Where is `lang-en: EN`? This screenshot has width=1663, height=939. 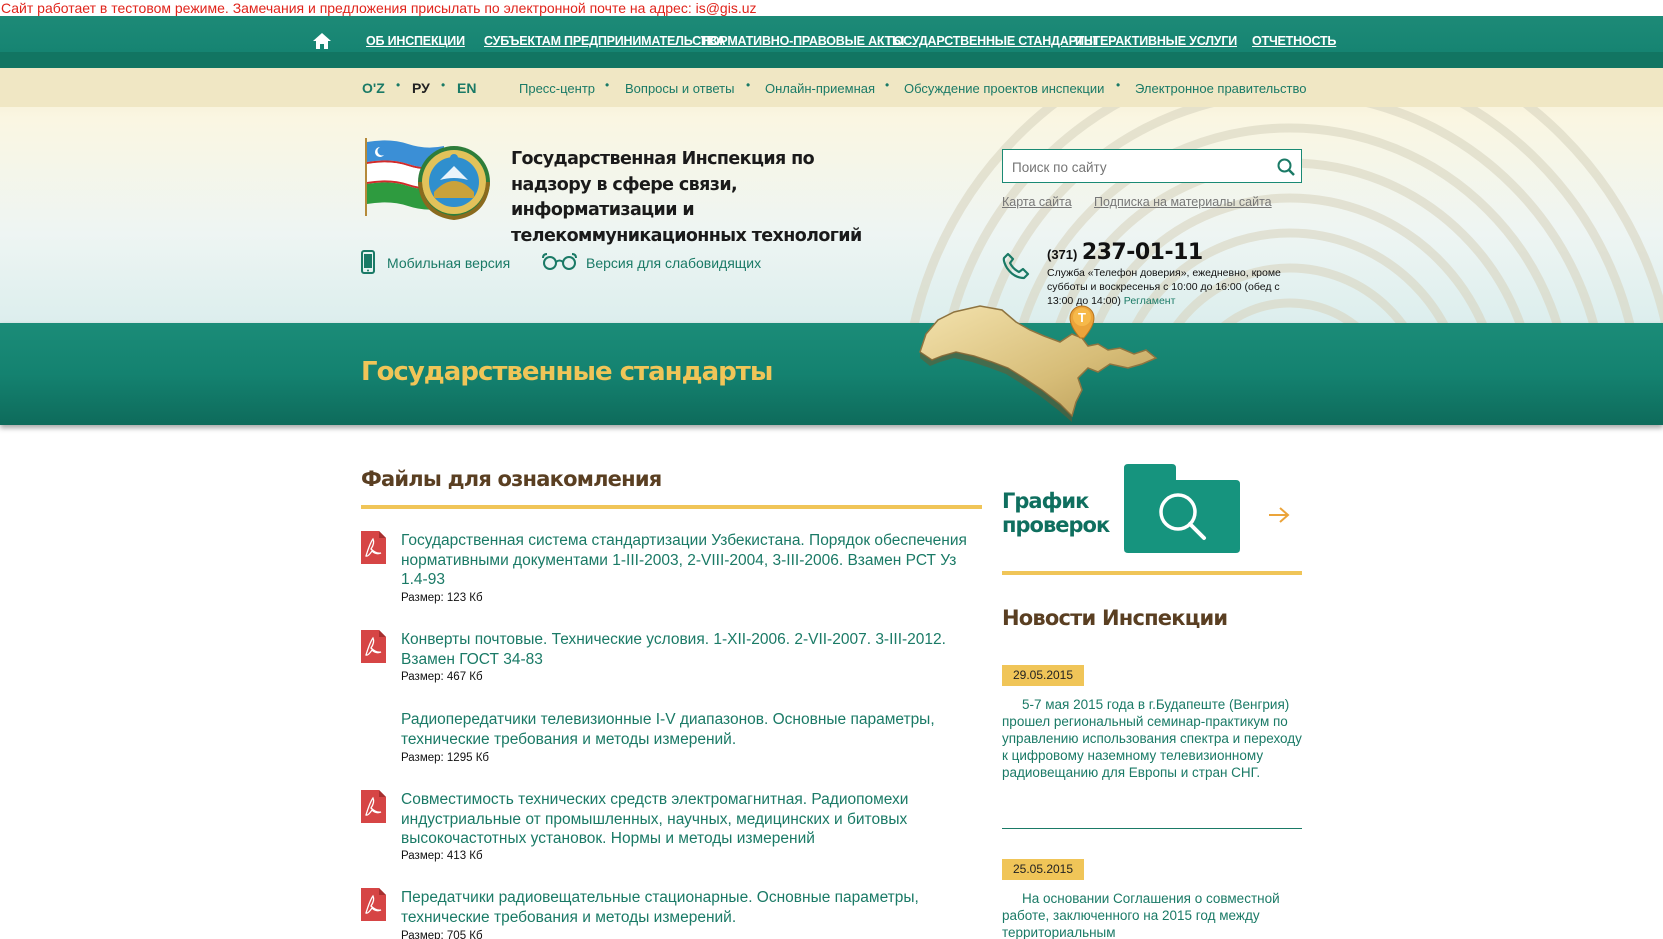
lang-en: EN is located at coordinates (466, 88).